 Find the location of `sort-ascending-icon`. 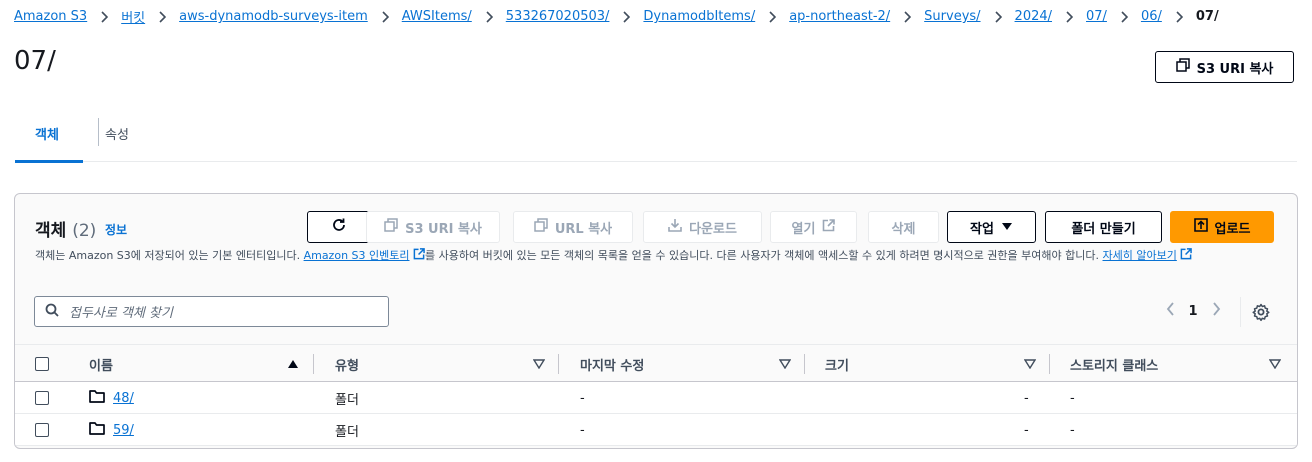

sort-ascending-icon is located at coordinates (293, 365).